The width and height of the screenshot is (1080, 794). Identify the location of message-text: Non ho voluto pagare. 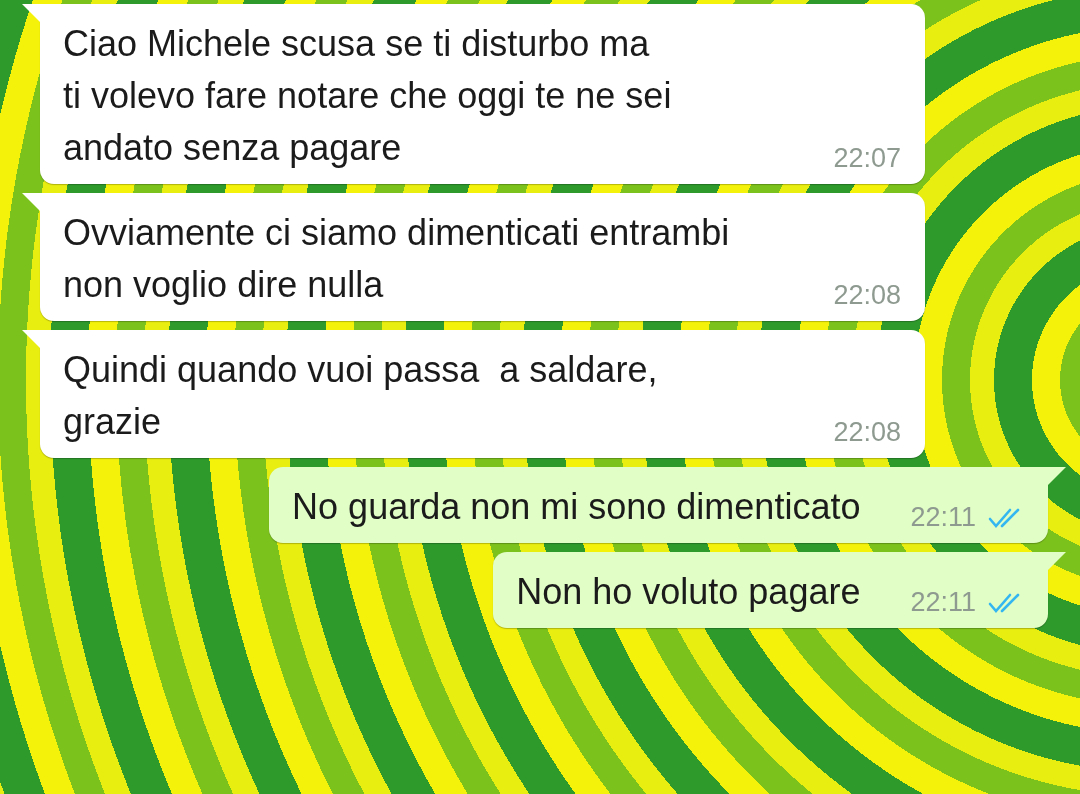
(688, 592).